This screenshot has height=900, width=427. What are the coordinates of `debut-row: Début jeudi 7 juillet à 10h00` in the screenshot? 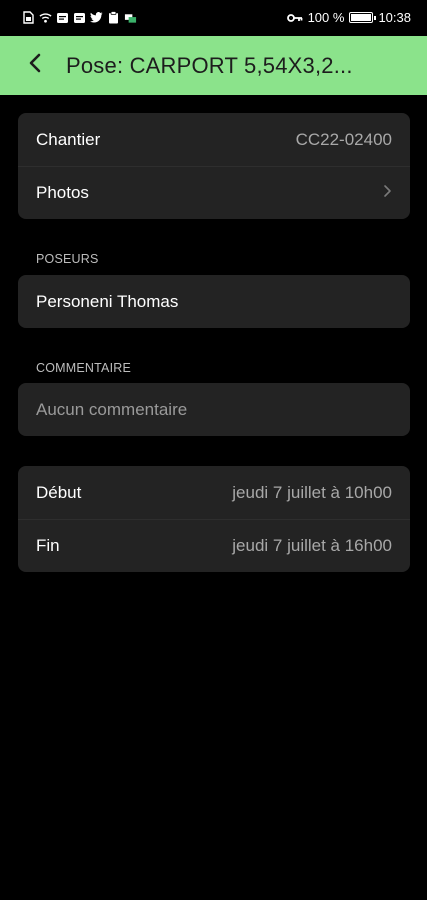 It's located at (214, 492).